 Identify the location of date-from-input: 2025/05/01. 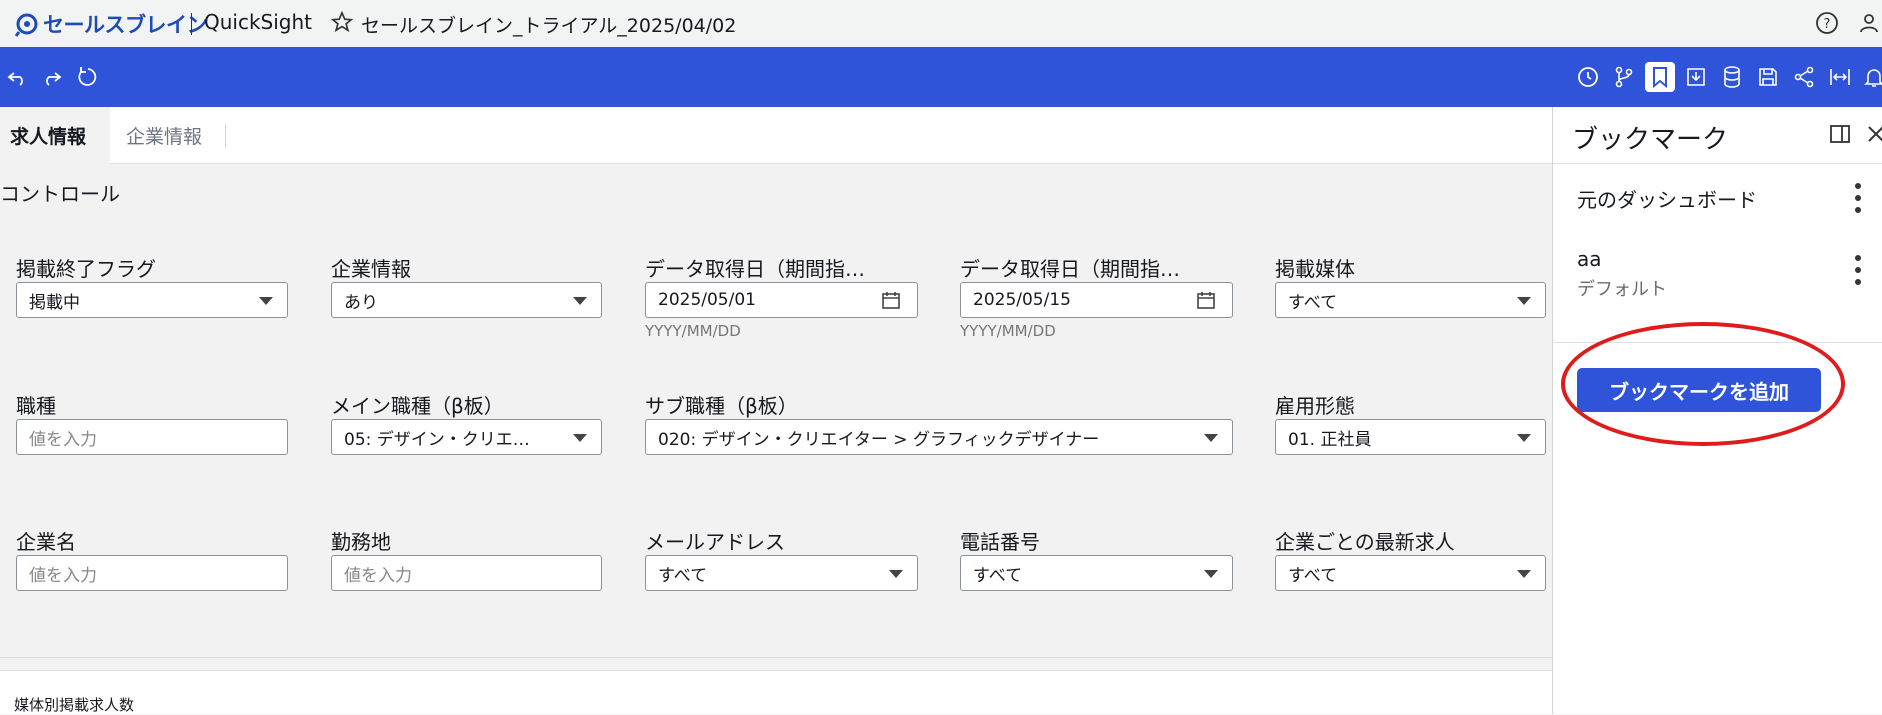
(781, 300).